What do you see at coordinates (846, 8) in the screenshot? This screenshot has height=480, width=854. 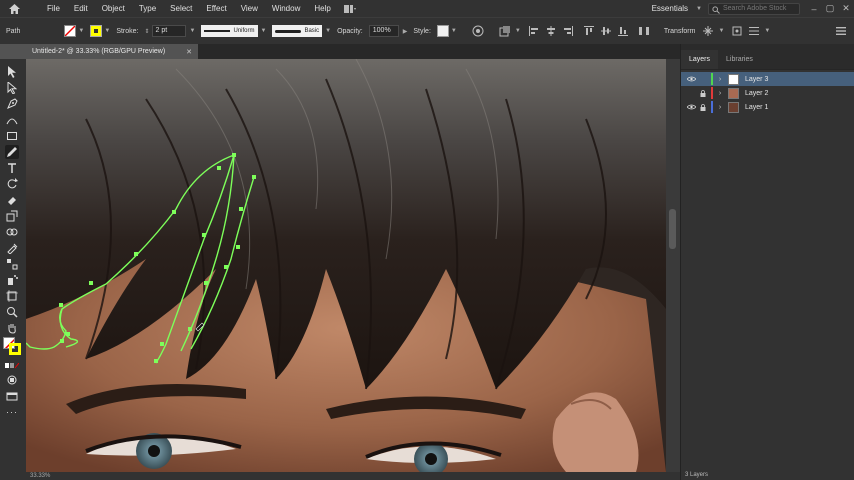 I see `close-window-button: ✕` at bounding box center [846, 8].